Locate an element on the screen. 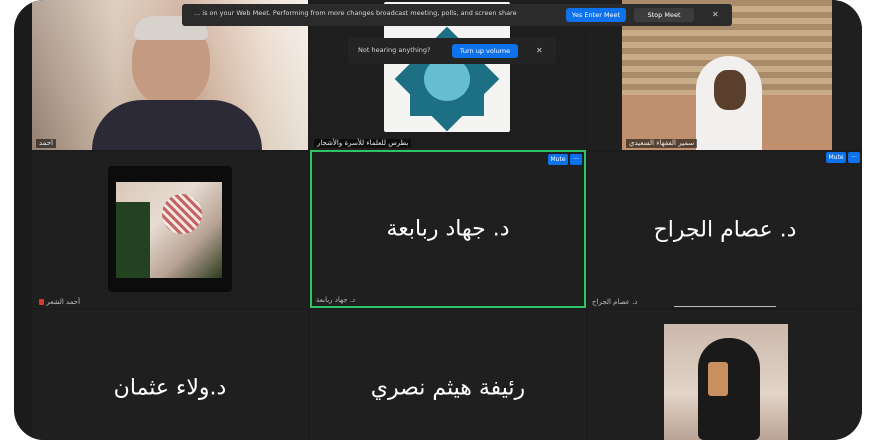 The height and width of the screenshot is (447, 876). participant-name-tag: سمير الفقهاء السعيدي is located at coordinates (662, 143).